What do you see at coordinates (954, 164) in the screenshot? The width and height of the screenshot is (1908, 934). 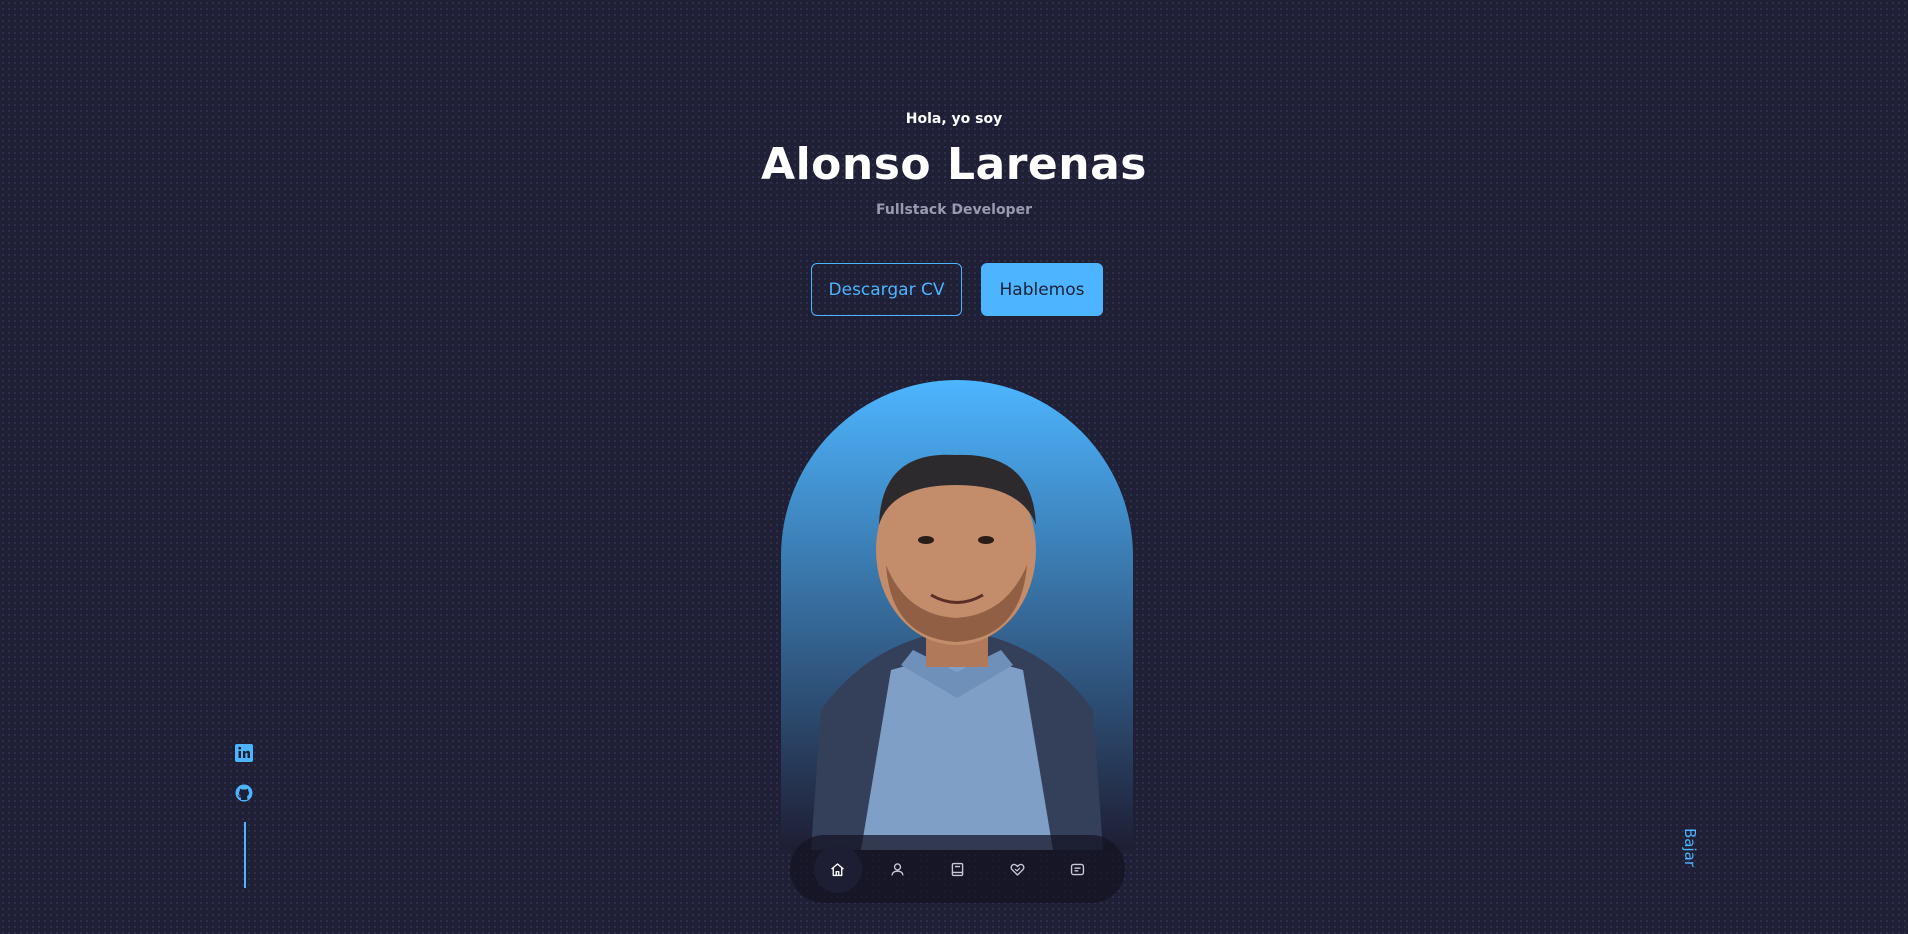 I see `page-title: Alonso Larenas` at bounding box center [954, 164].